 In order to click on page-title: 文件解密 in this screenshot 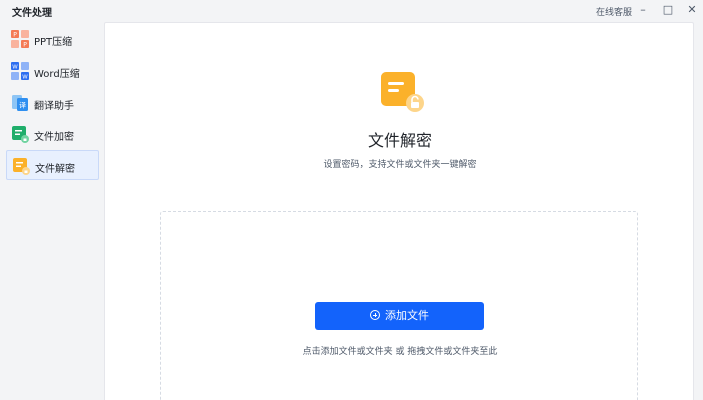, I will do `click(399, 140)`.